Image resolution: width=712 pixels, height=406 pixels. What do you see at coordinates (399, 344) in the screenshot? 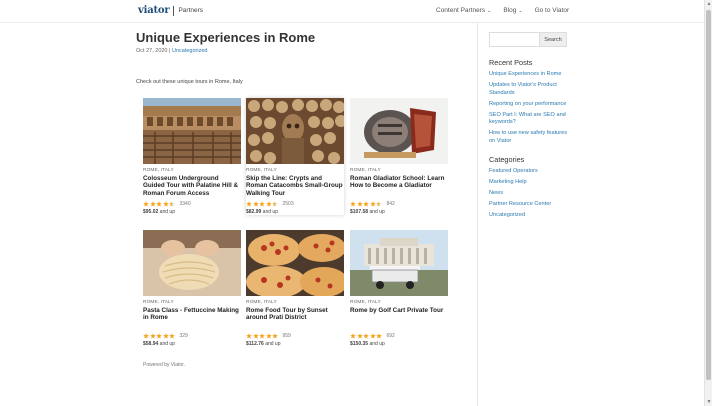
I see `tour-price: $150.35 and up` at bounding box center [399, 344].